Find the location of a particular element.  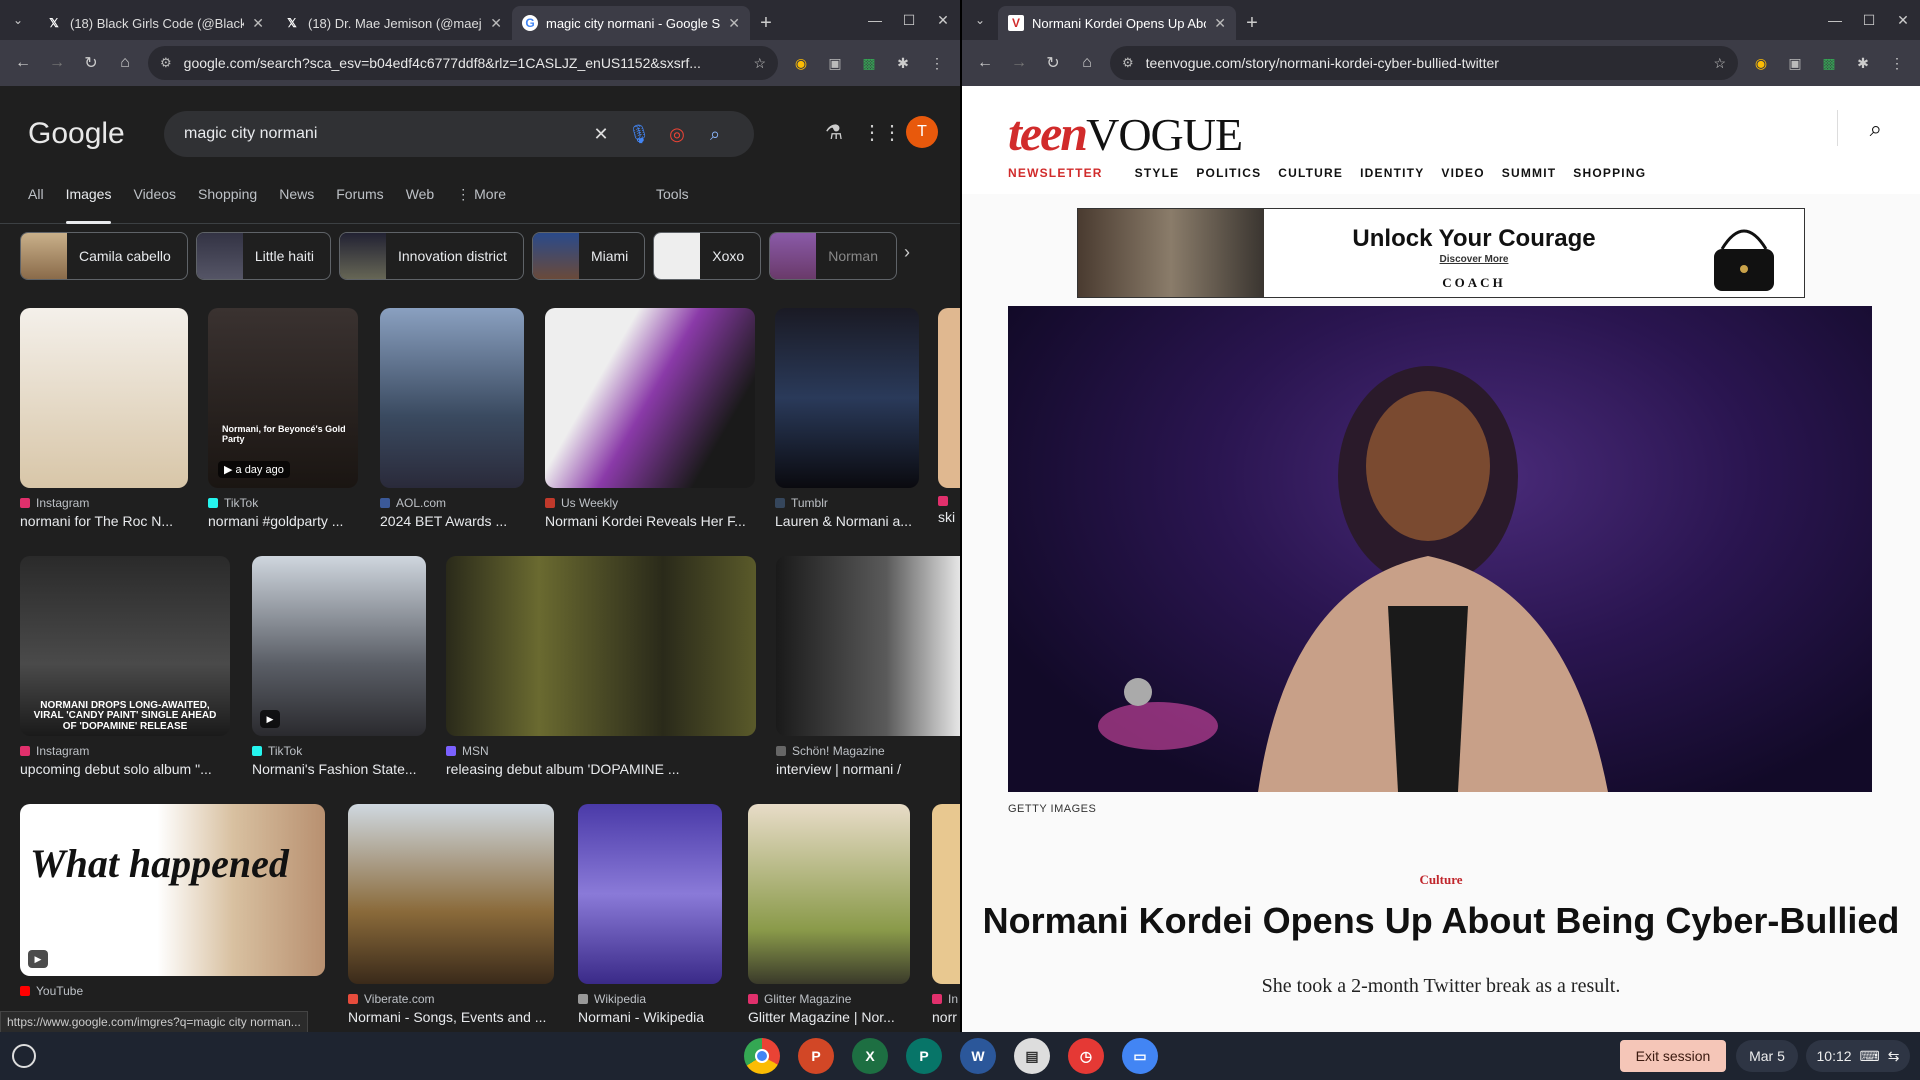

launcher-icon is located at coordinates (24, 1056).